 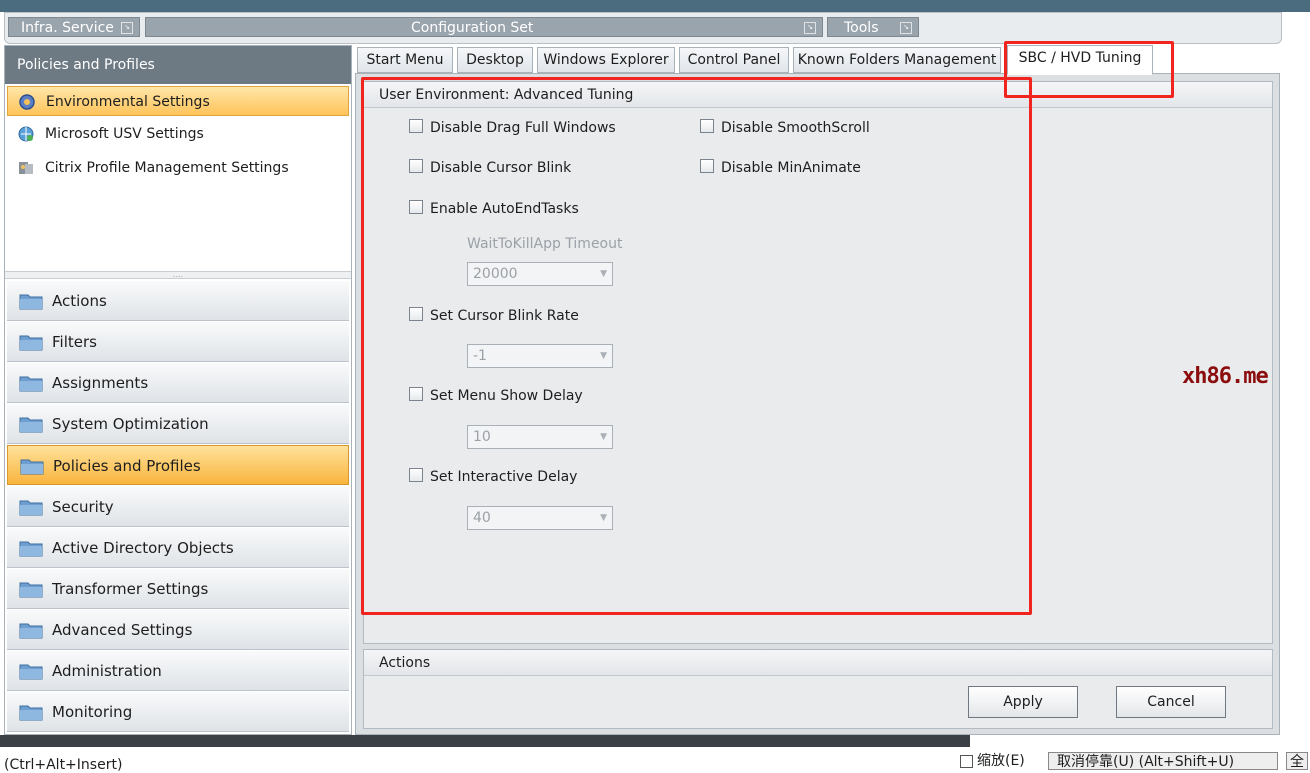 I want to click on checkbox-label: Disable SmoothScroll, so click(x=795, y=128).